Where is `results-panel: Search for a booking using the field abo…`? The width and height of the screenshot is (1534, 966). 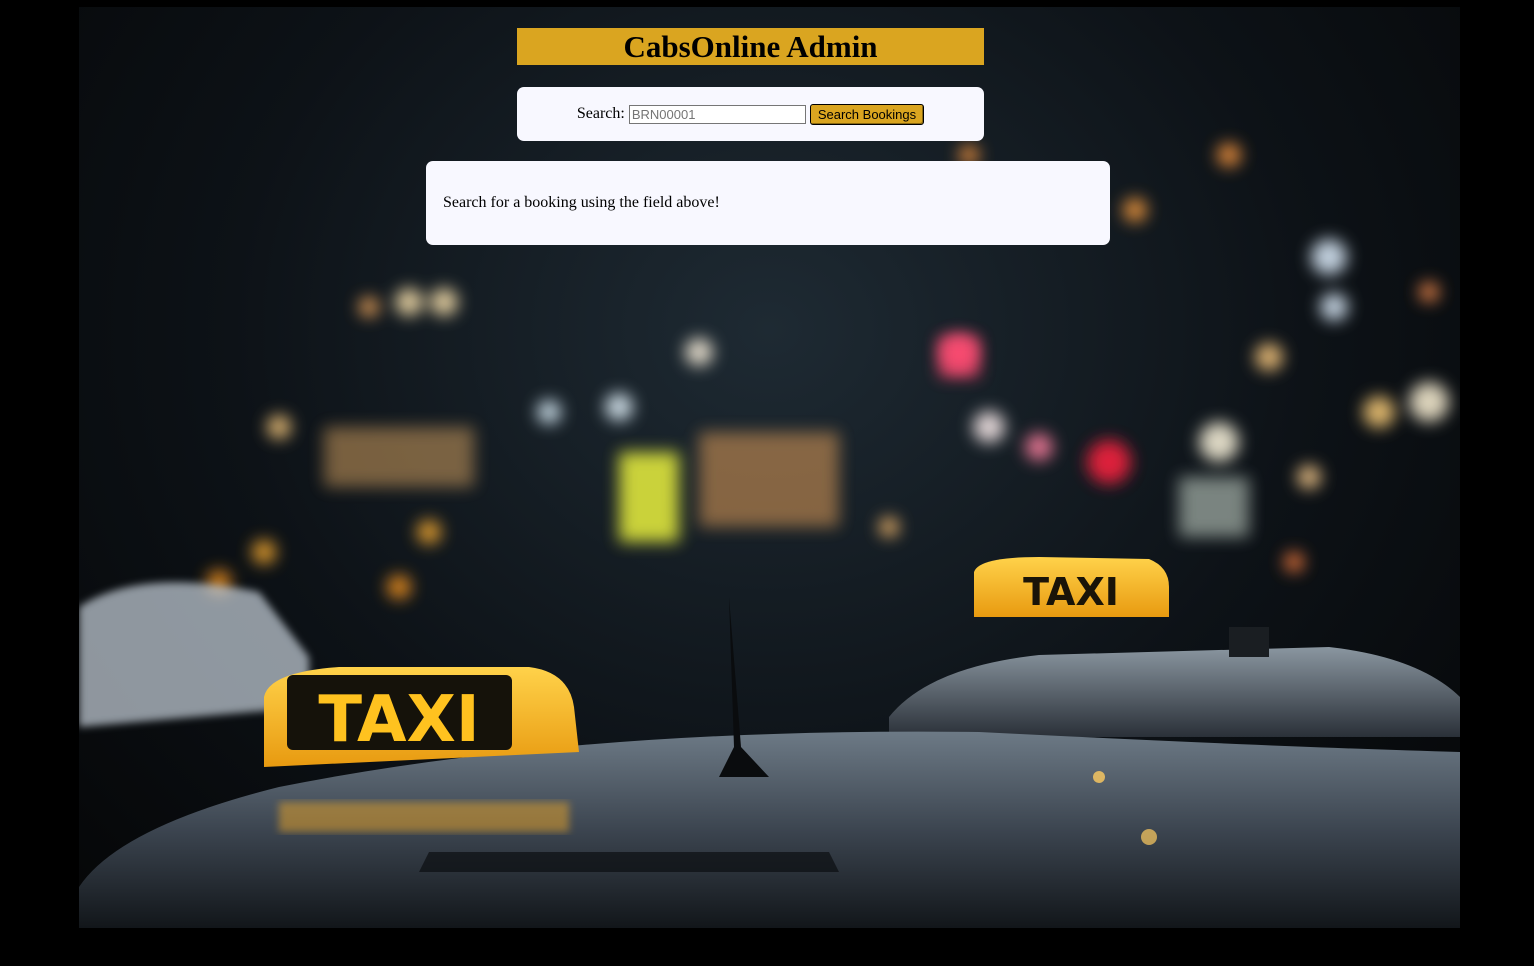
results-panel: Search for a booking using the field abo… is located at coordinates (768, 203).